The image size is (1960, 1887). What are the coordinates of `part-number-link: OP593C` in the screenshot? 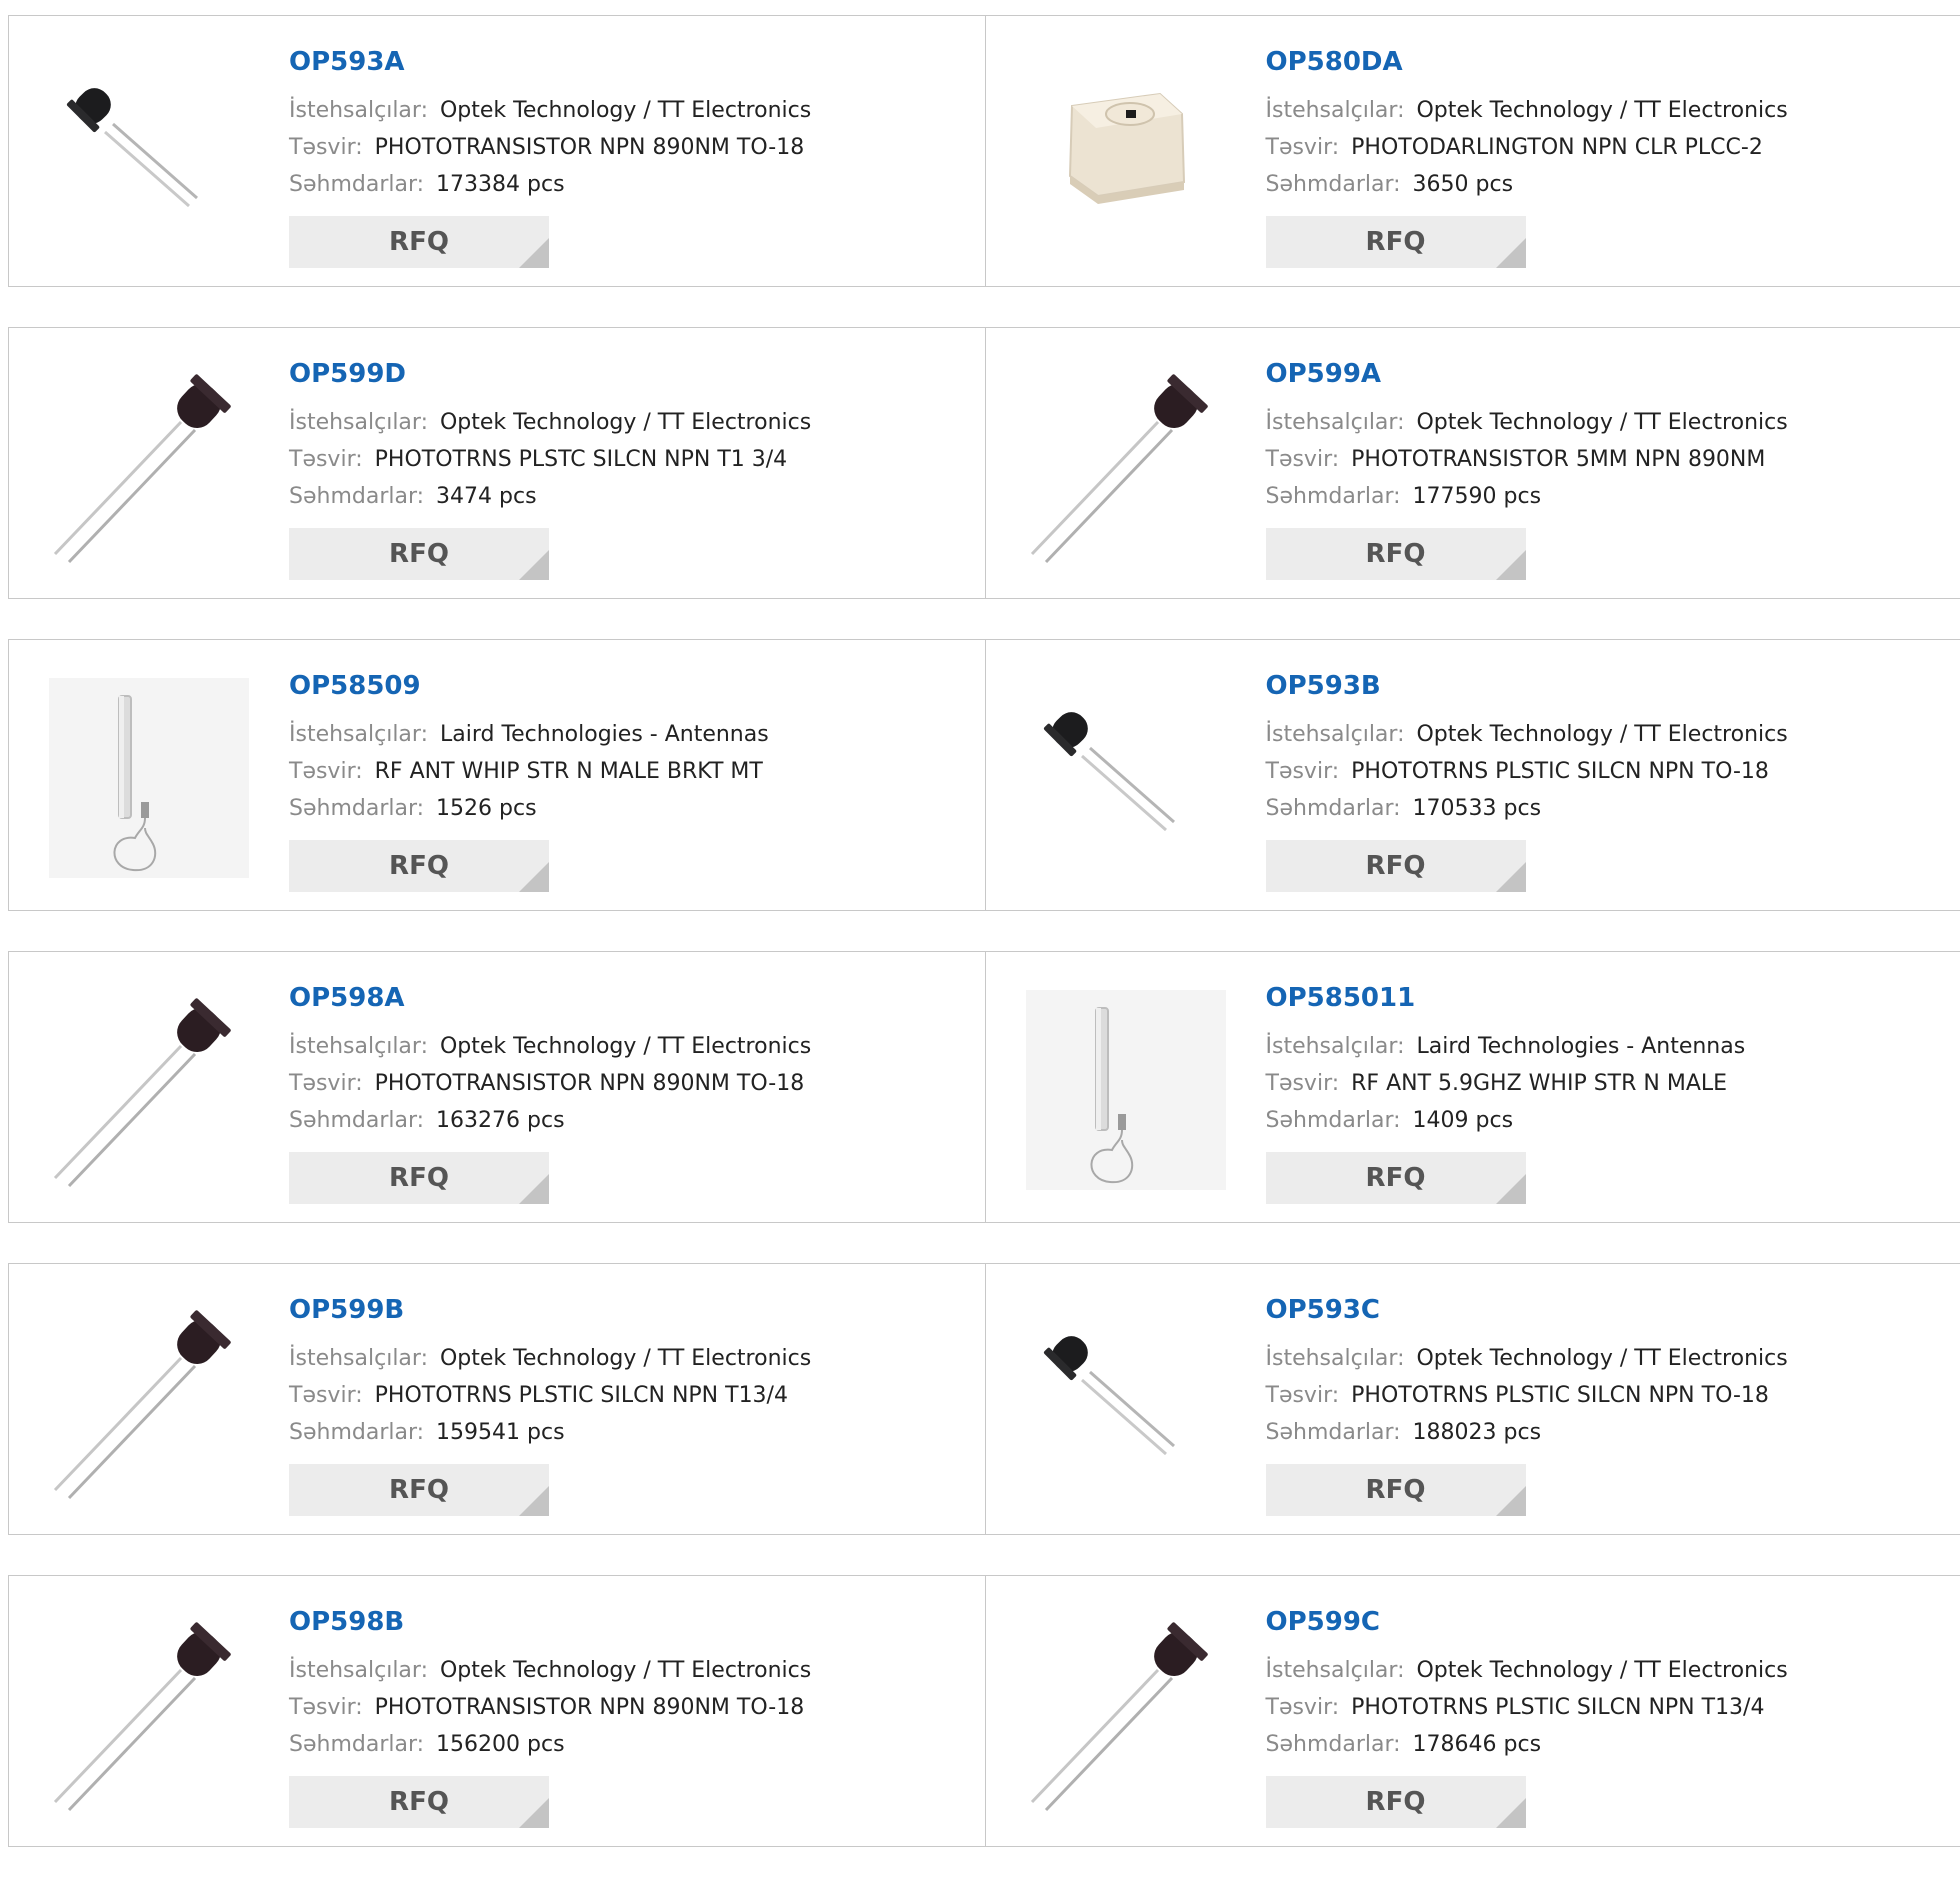 It's located at (1527, 1310).